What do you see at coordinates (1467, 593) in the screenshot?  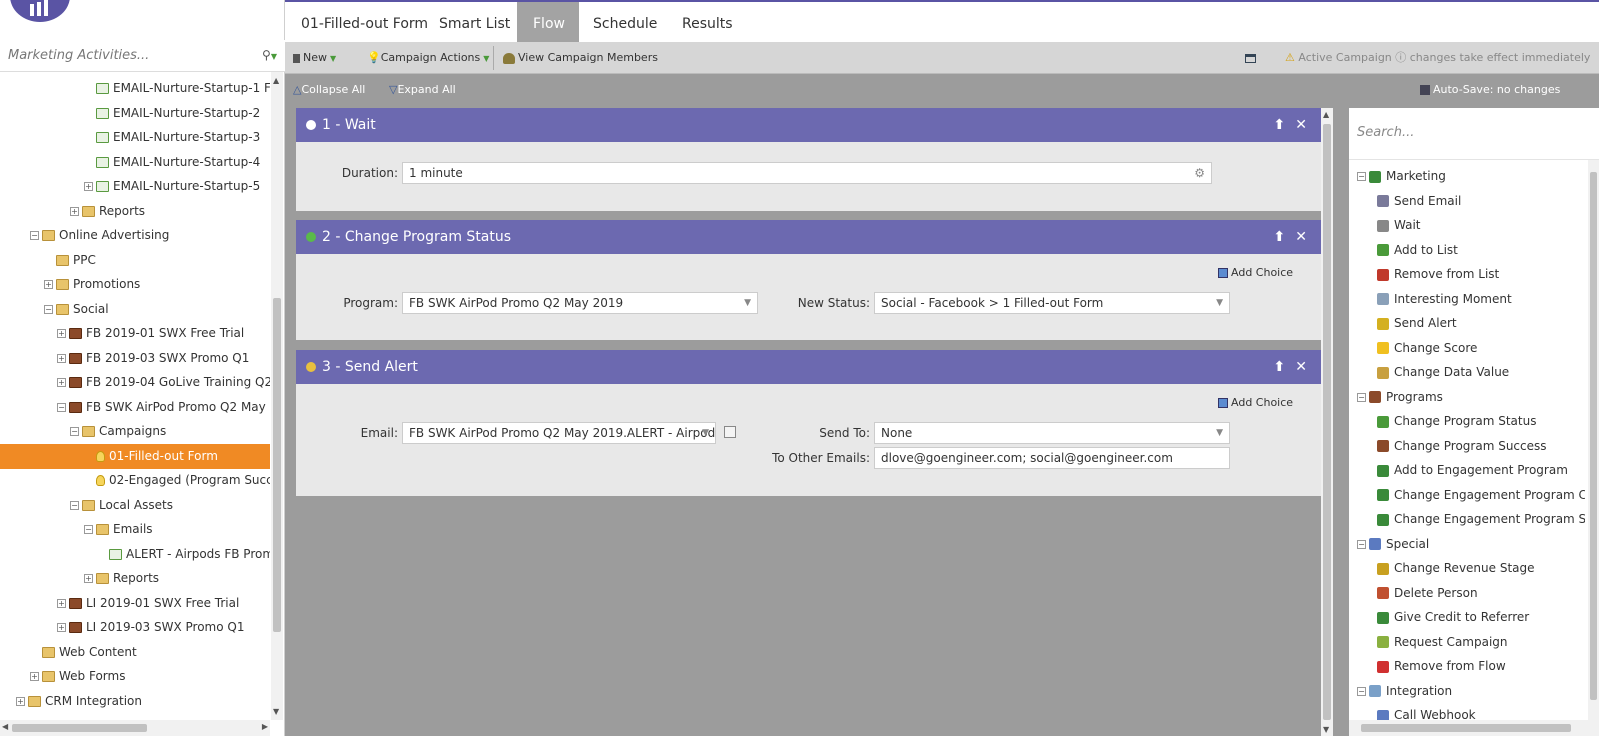 I see `palette-item: Delete Person` at bounding box center [1467, 593].